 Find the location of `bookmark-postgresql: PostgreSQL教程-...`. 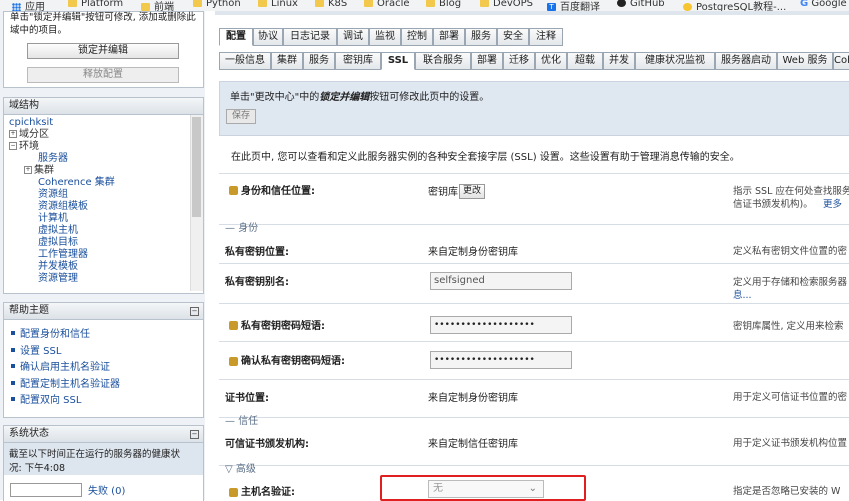

bookmark-postgresql: PostgreSQL教程-... is located at coordinates (734, 5).